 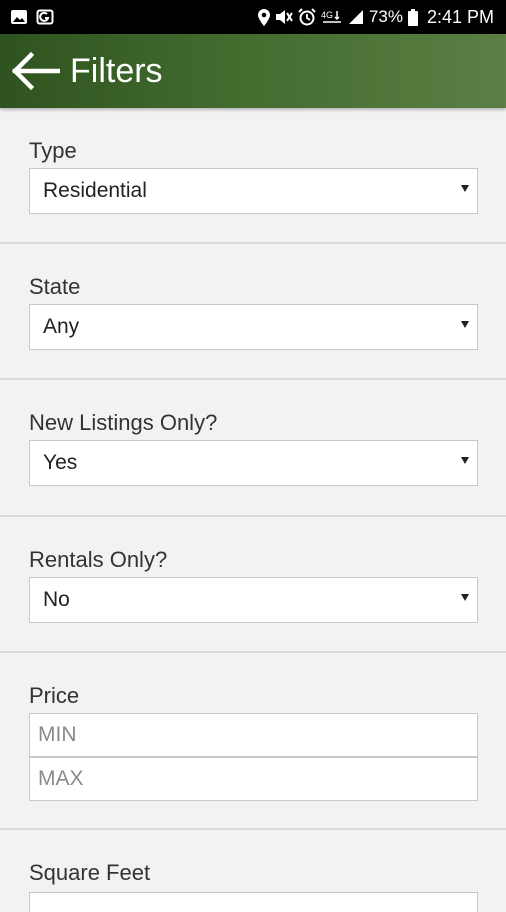 What do you see at coordinates (253, 902) in the screenshot?
I see `square-feet-input` at bounding box center [253, 902].